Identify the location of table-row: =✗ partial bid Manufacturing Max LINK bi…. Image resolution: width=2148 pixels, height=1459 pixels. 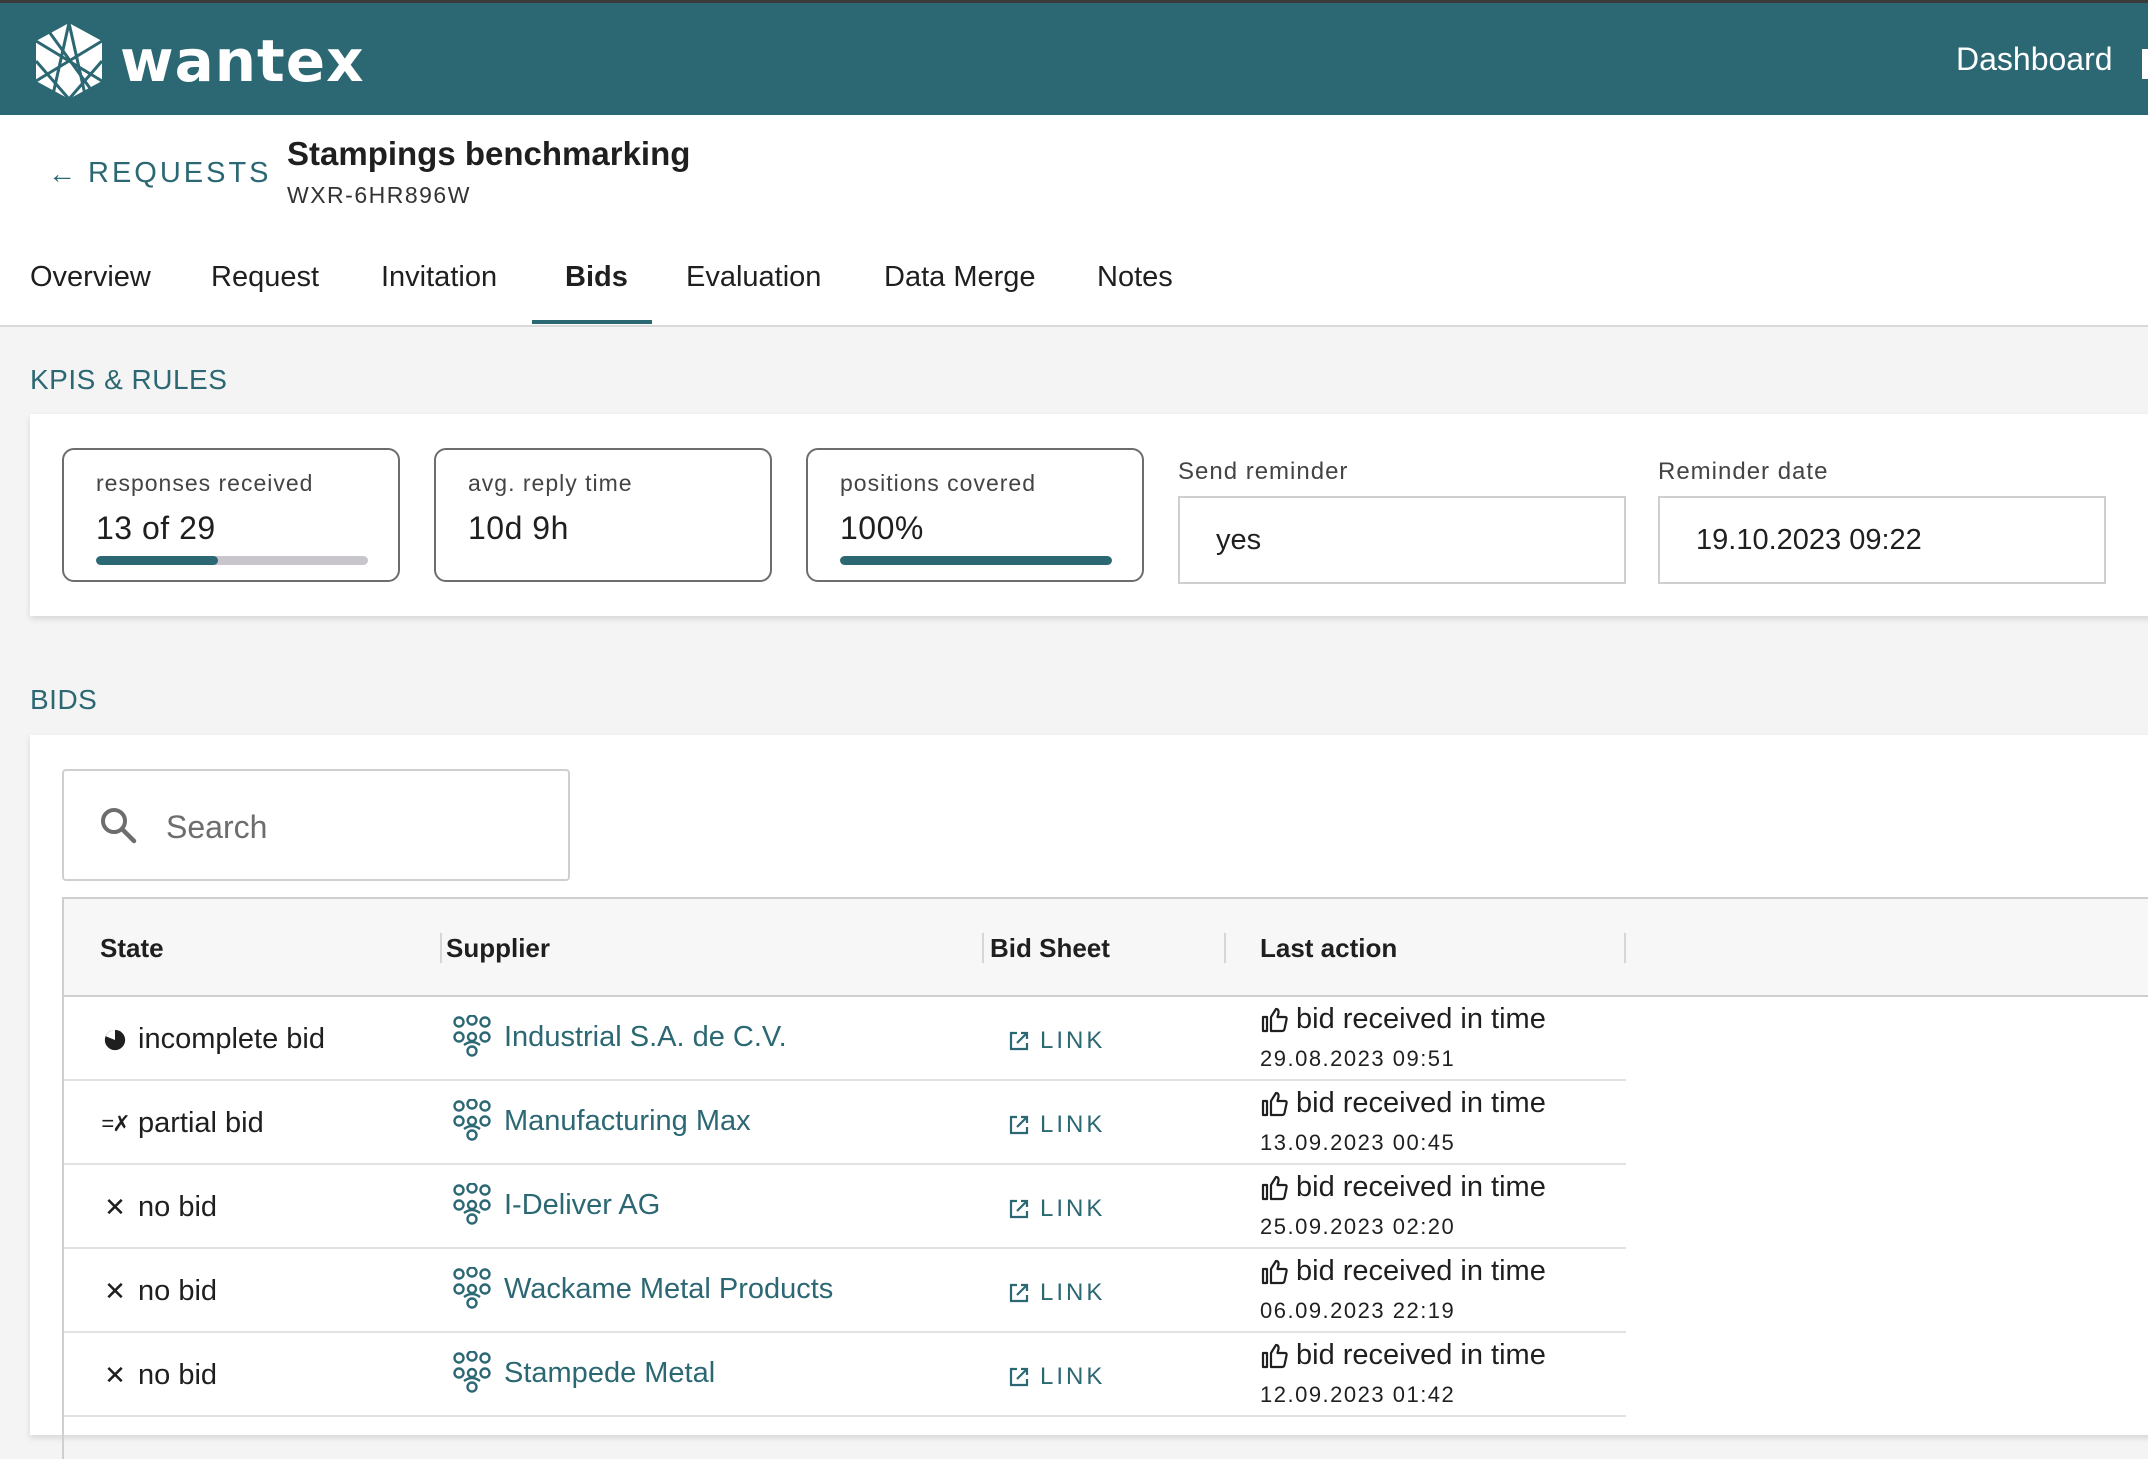
(845, 1123).